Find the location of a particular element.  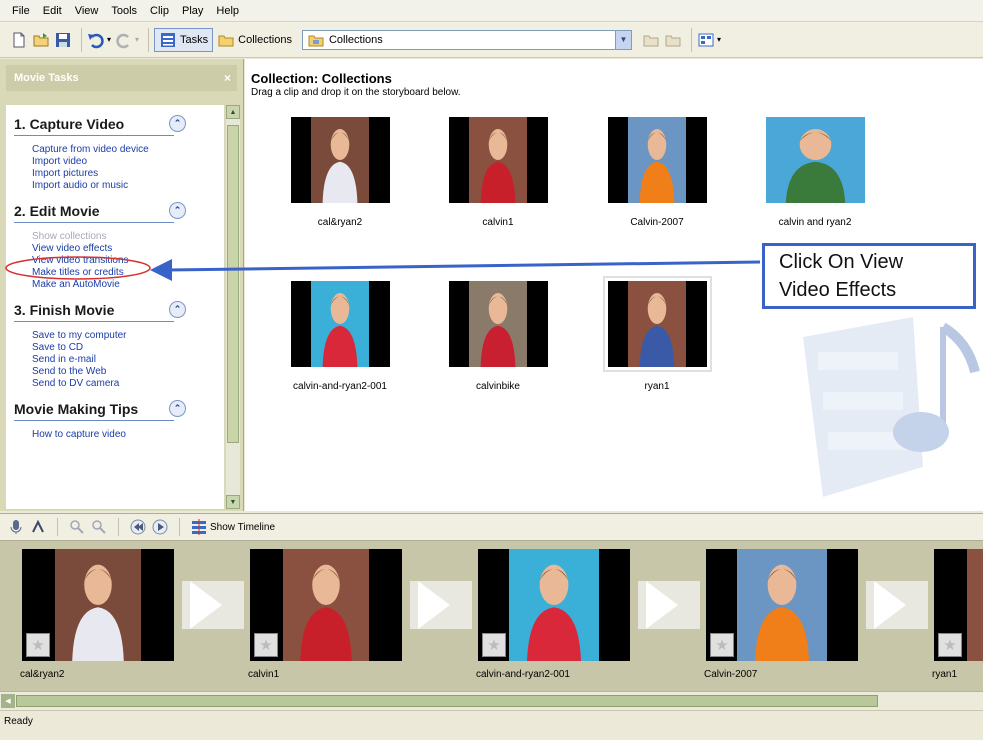

task-link: Make an AutoMovie is located at coordinates (128, 285).